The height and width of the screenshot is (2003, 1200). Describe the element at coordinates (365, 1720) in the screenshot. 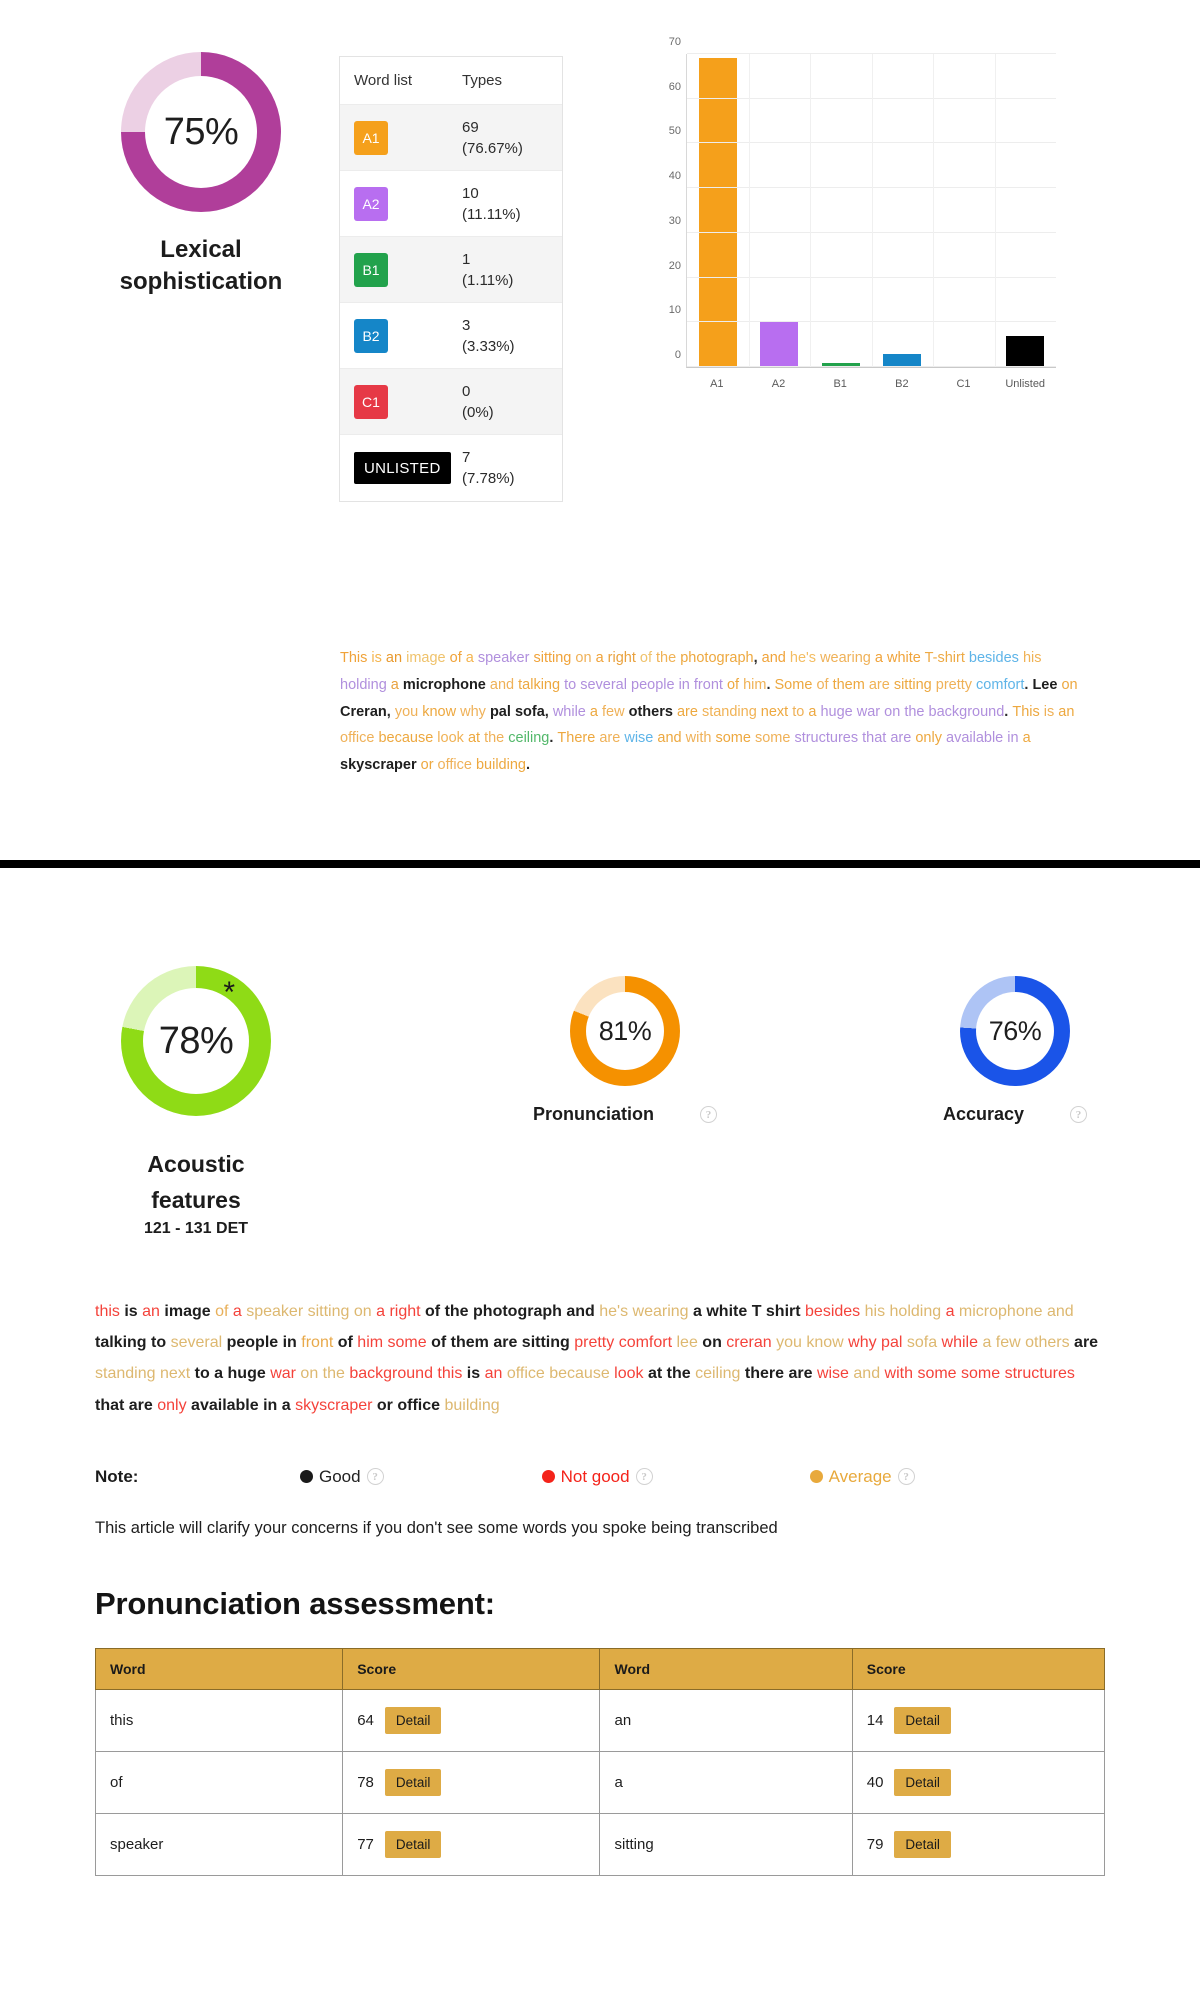

I see `score-value: 64` at that location.